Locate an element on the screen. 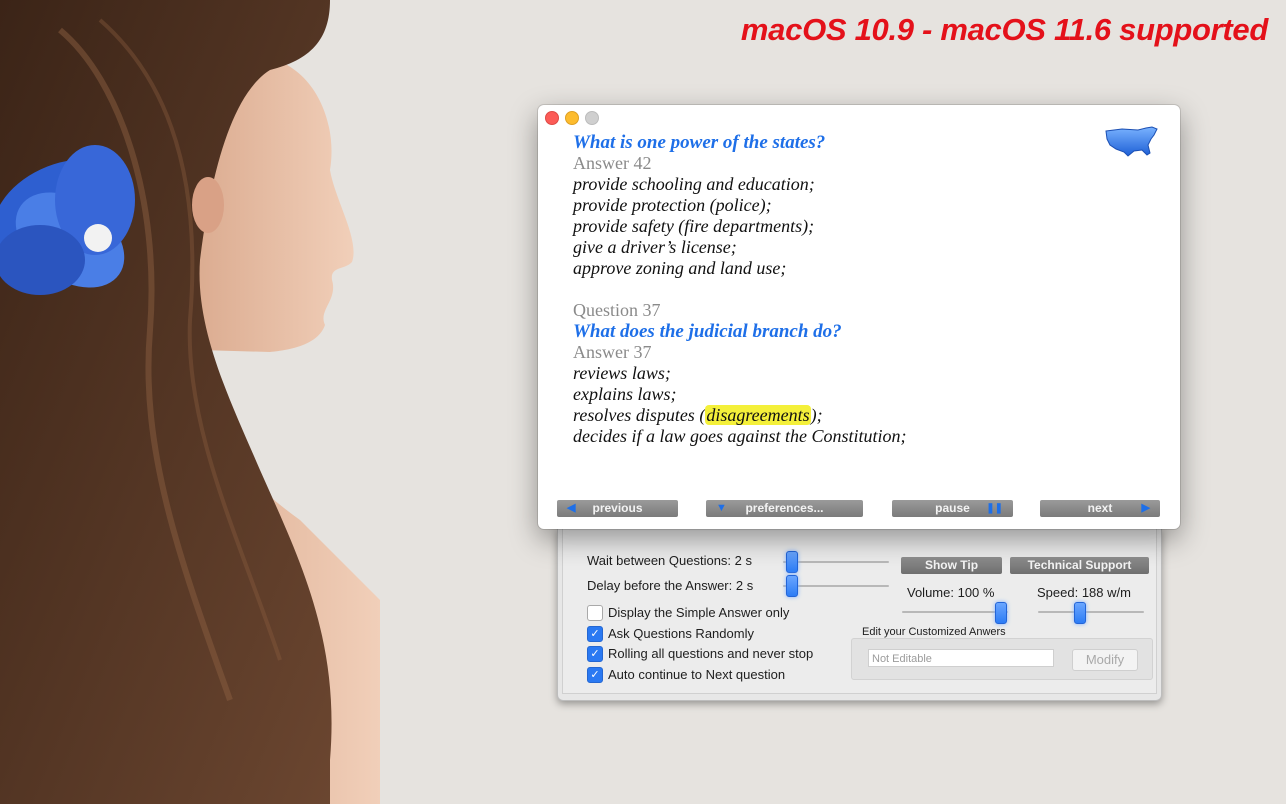 Image resolution: width=1286 pixels, height=804 pixels. answer-line: give a driver’s license; is located at coordinates (655, 247).